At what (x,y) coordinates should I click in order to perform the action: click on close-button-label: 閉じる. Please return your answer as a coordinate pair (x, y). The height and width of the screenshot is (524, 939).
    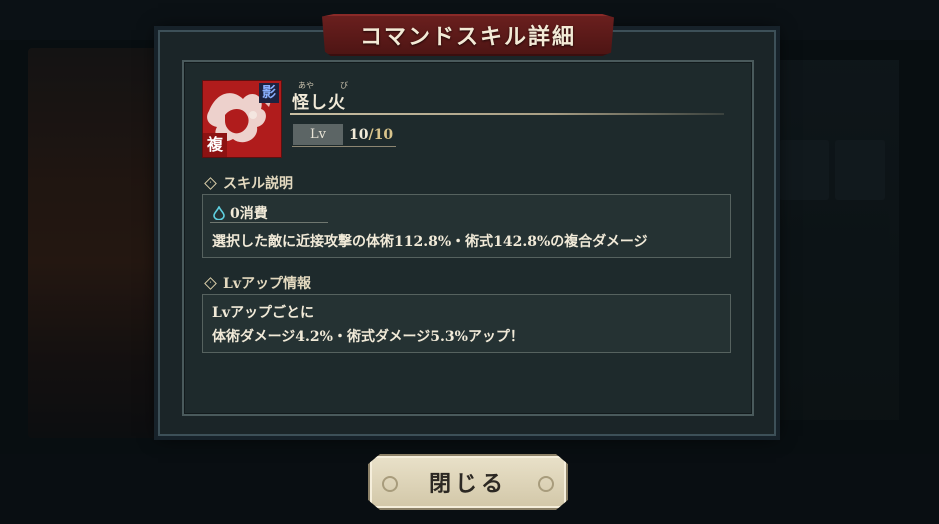
    Looking at the image, I should click on (467, 484).